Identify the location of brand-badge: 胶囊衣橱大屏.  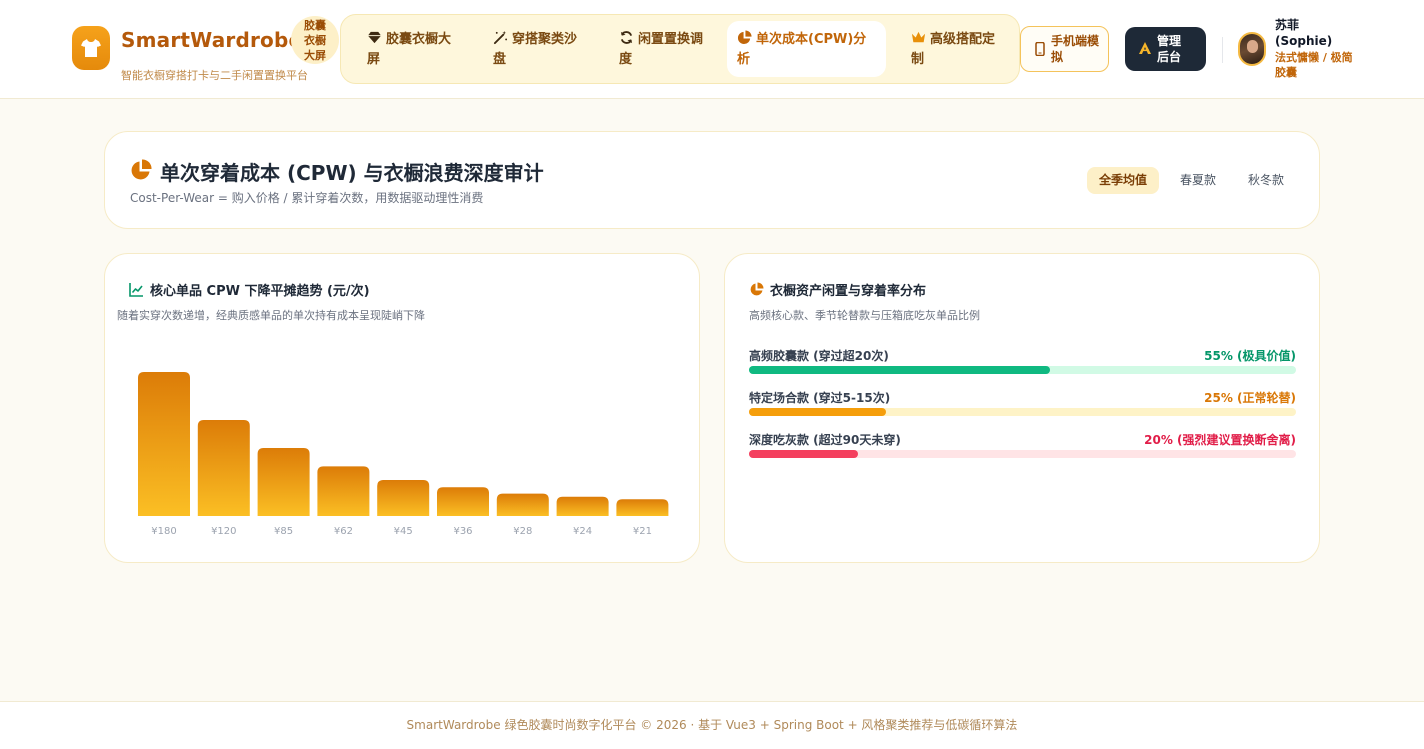
(315, 40).